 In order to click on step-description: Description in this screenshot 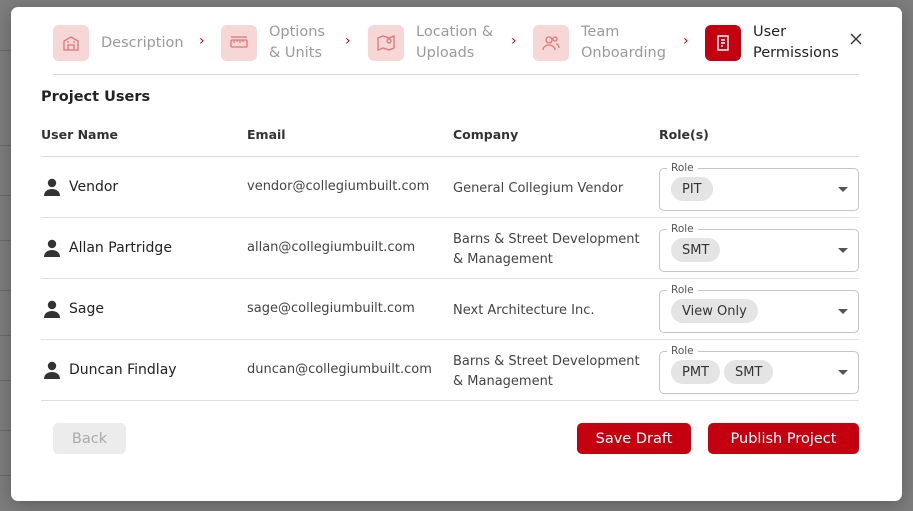, I will do `click(118, 43)`.